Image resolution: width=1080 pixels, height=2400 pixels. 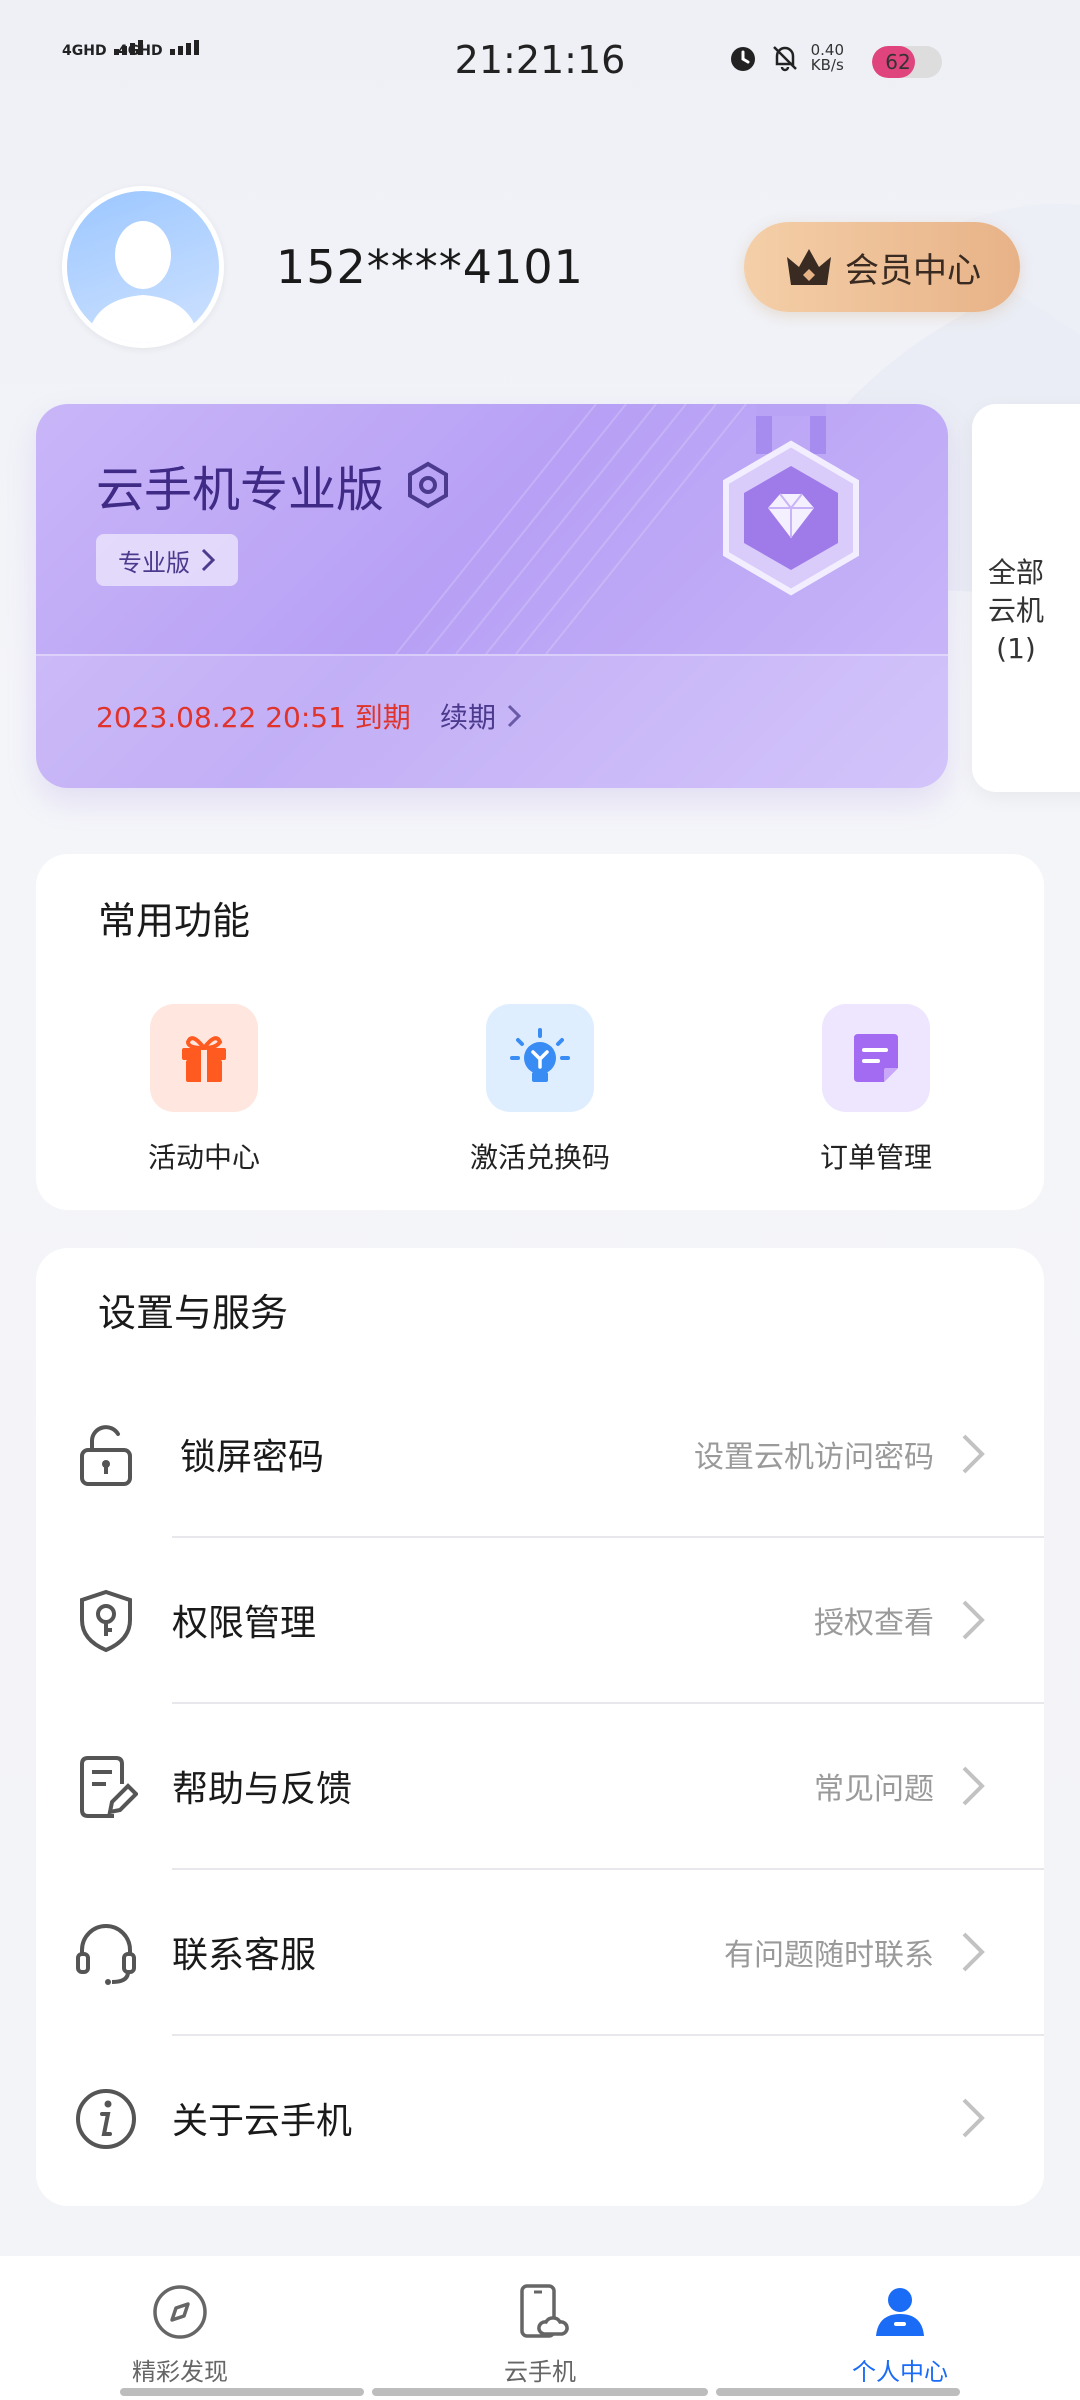 I want to click on avatar, so click(x=143, y=267).